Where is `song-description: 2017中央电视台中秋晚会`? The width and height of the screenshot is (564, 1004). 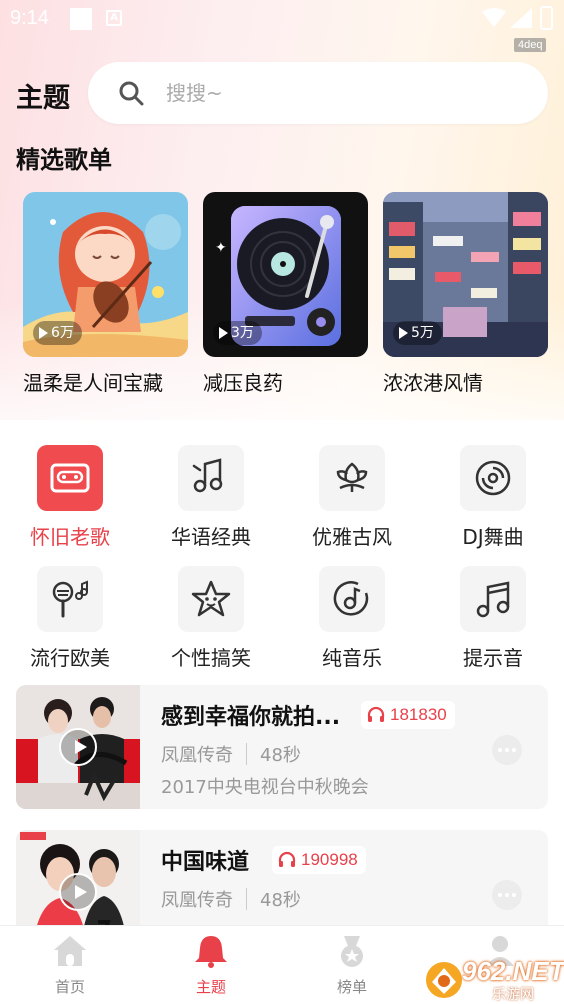 song-description: 2017中央电视台中秋晚会 is located at coordinates (265, 787).